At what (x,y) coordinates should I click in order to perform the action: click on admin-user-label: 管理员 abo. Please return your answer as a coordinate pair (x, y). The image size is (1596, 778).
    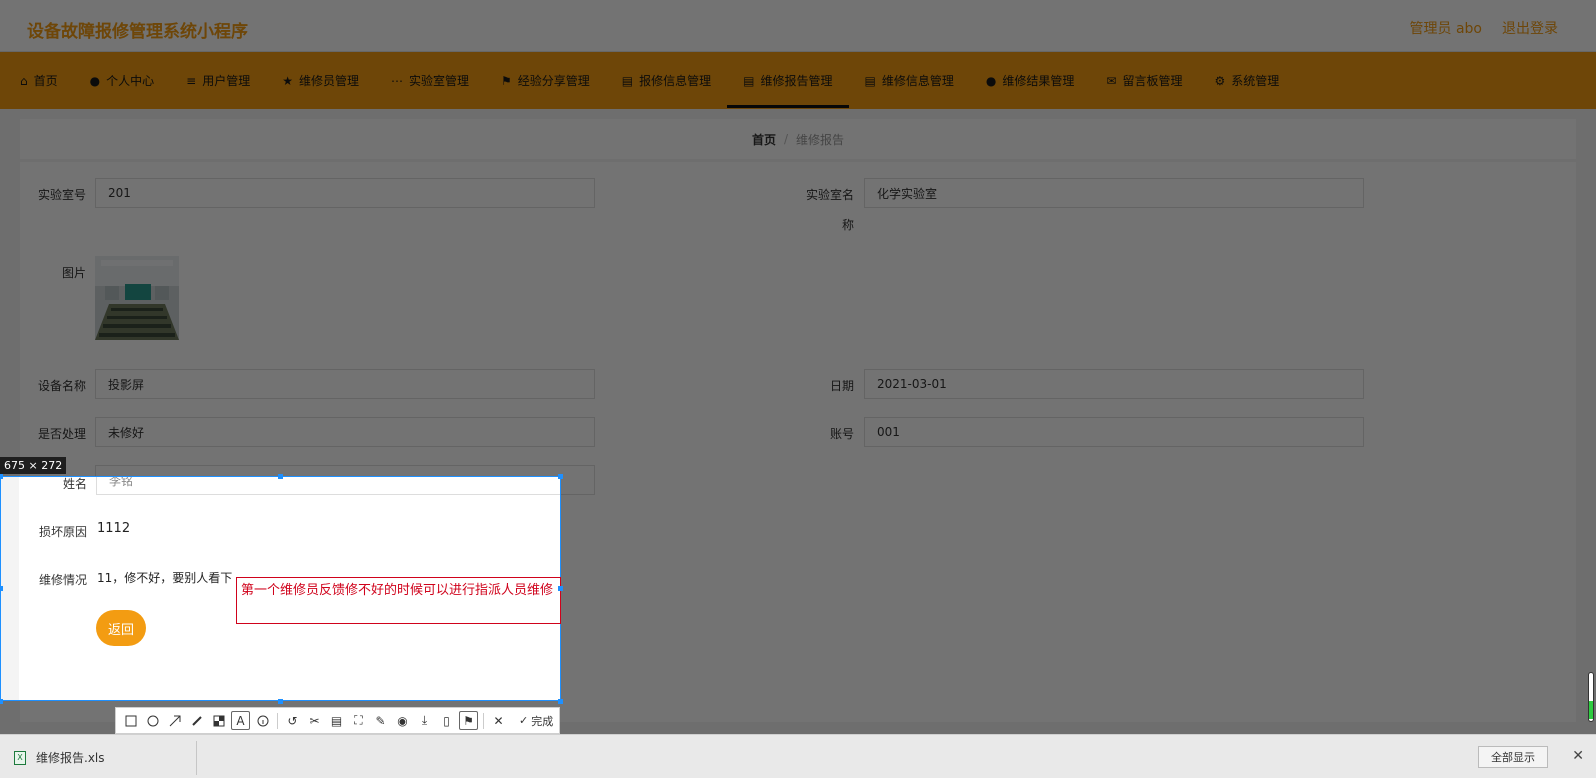
    Looking at the image, I should click on (1446, 28).